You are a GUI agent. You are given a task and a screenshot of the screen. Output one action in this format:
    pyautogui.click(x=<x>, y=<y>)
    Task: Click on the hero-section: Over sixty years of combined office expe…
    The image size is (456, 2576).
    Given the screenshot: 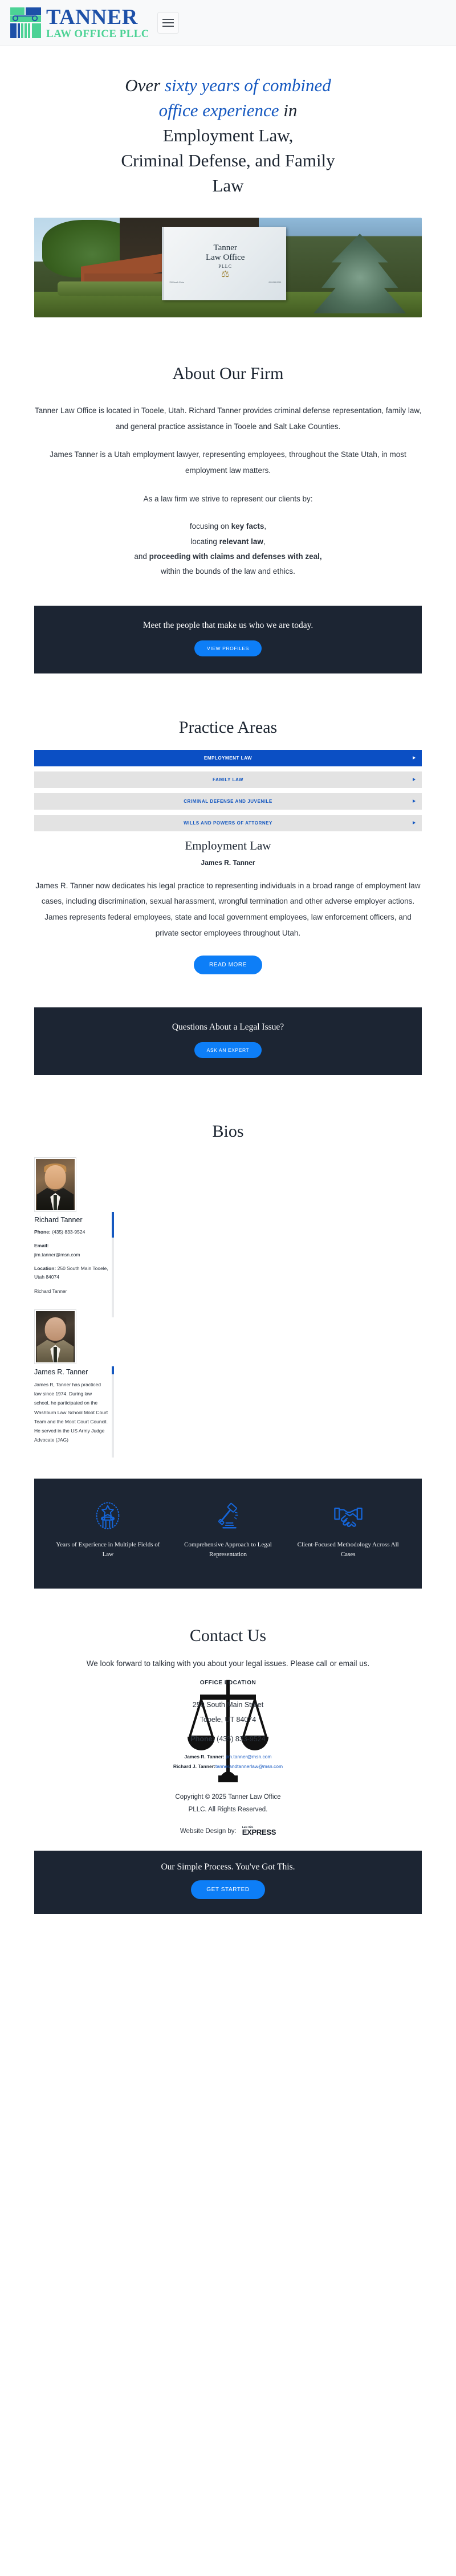 What is the action you would take?
    pyautogui.click(x=228, y=122)
    